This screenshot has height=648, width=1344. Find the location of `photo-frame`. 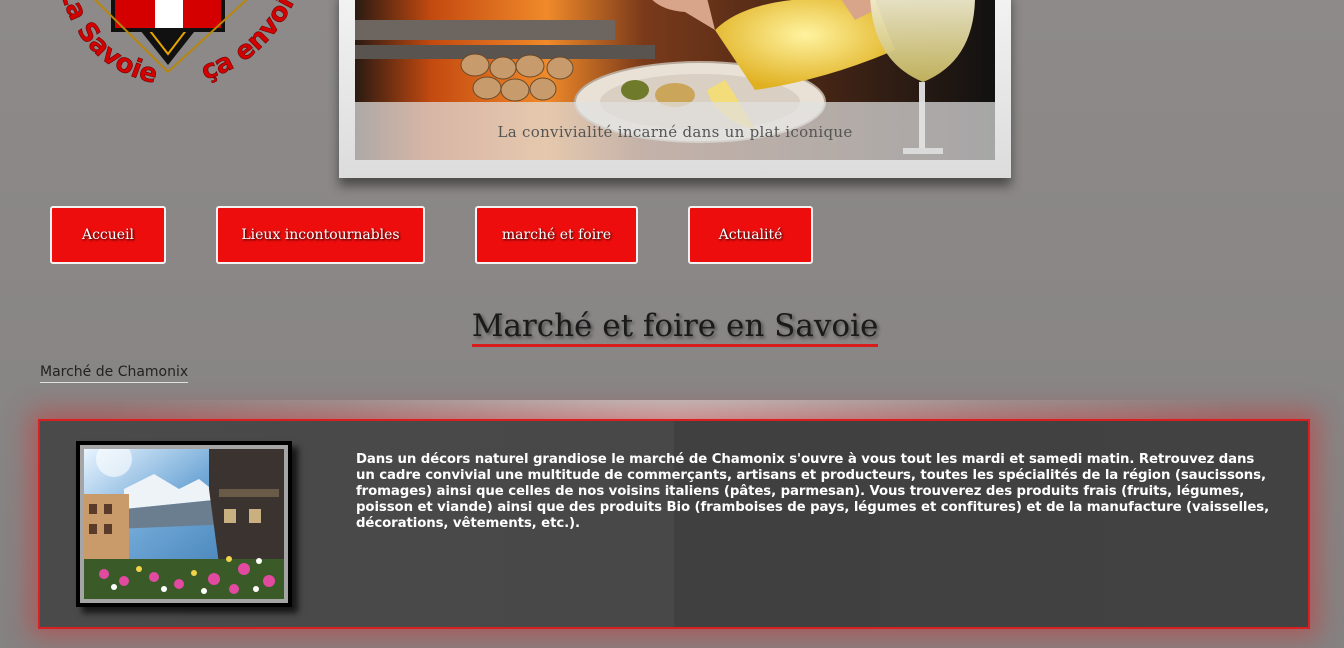

photo-frame is located at coordinates (184, 524).